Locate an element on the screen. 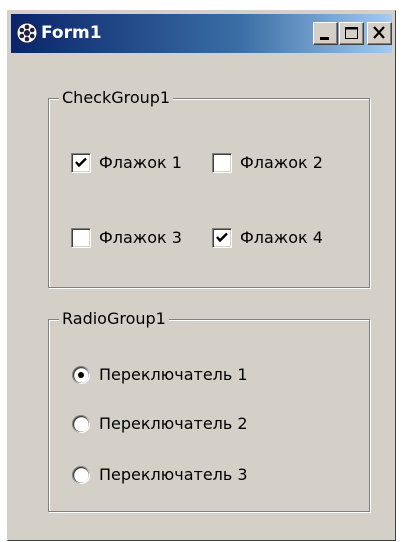 The image size is (403, 542). close-button is located at coordinates (379, 33).